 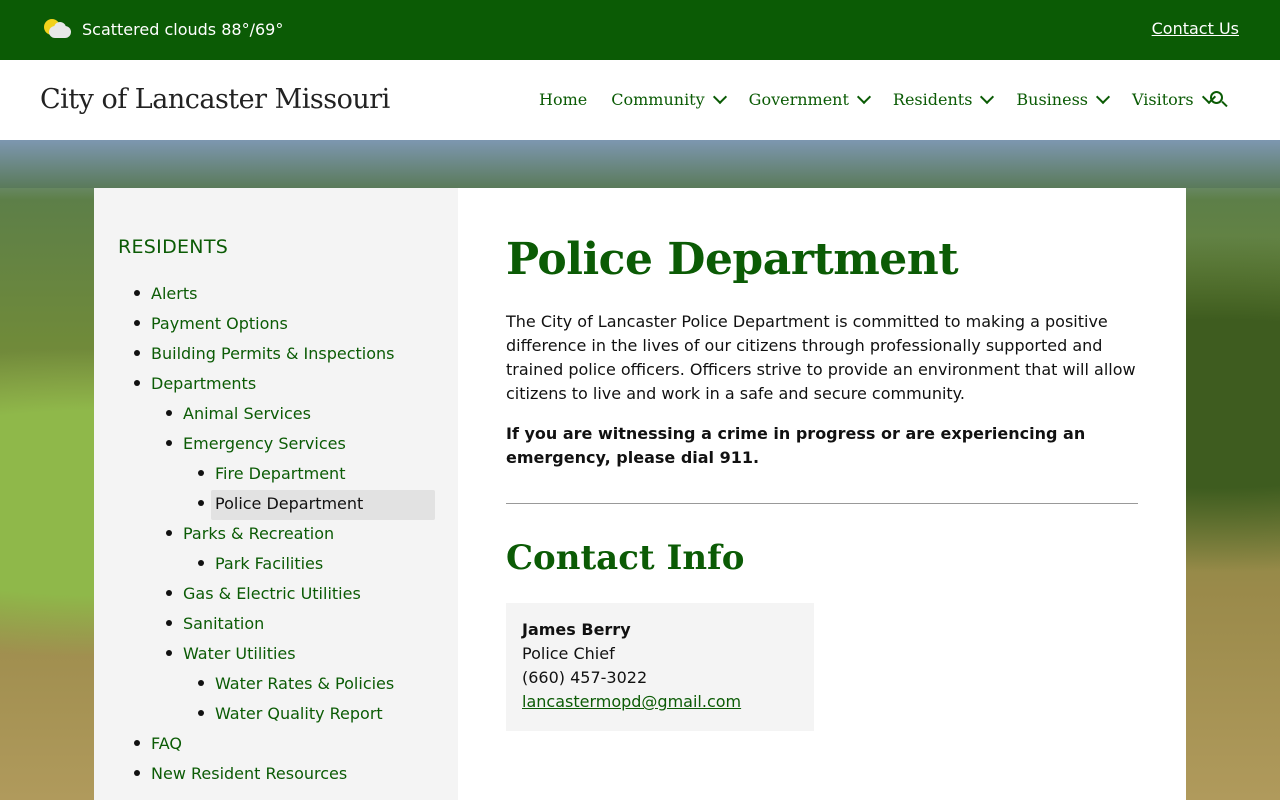 I want to click on sidebar-item-label: Sanitation, so click(x=224, y=623).